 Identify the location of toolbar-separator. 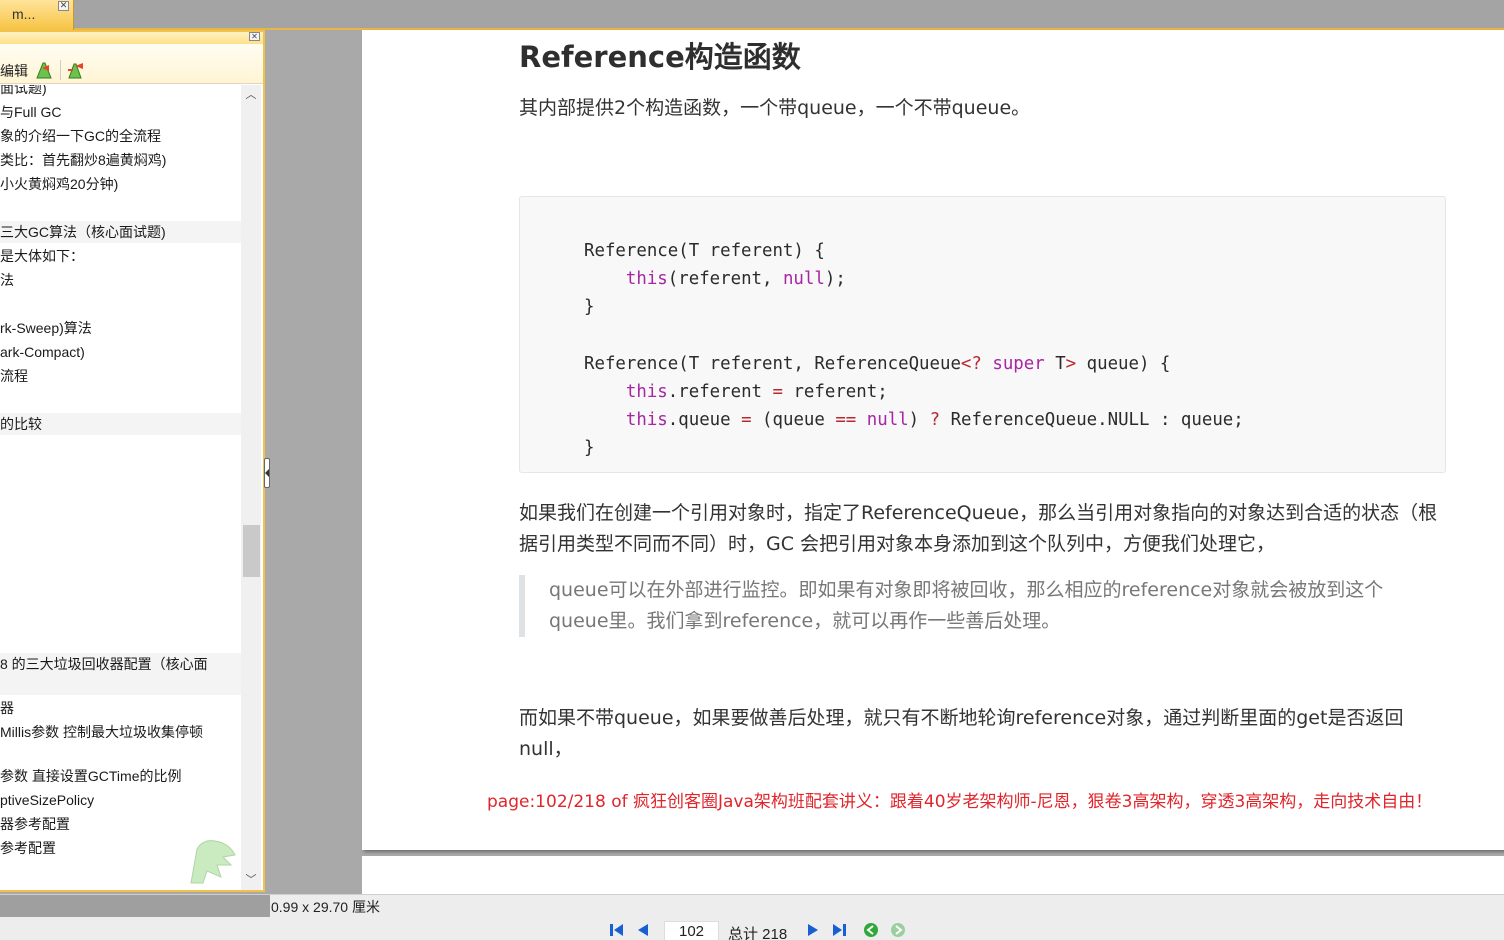
(60, 70).